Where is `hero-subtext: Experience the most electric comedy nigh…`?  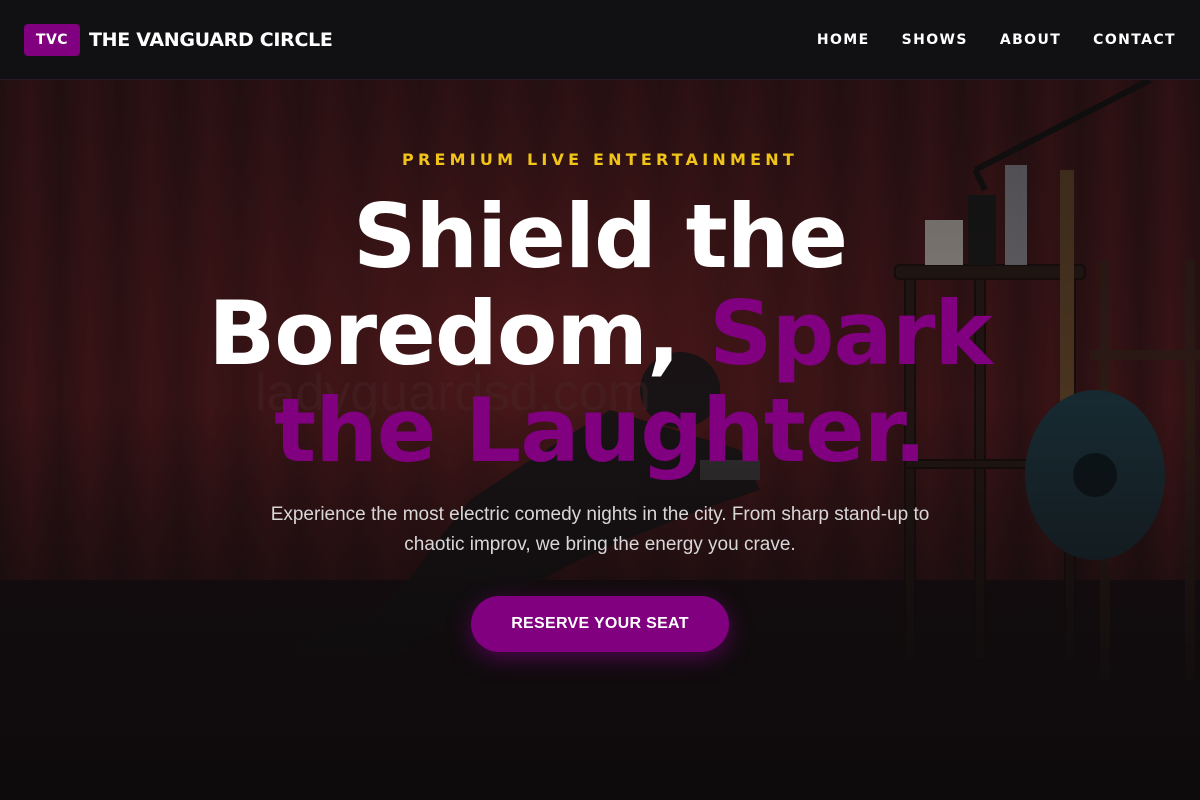 hero-subtext: Experience the most electric comedy nigh… is located at coordinates (600, 529).